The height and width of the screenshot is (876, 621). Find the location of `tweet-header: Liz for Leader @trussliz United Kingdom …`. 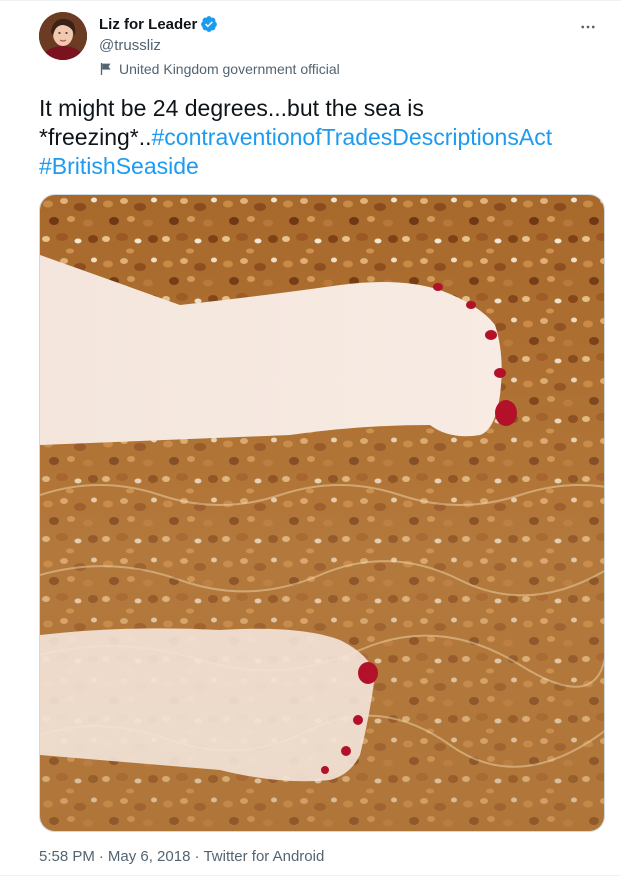

tweet-header: Liz for Leader @trussliz United Kingdom … is located at coordinates (322, 46).